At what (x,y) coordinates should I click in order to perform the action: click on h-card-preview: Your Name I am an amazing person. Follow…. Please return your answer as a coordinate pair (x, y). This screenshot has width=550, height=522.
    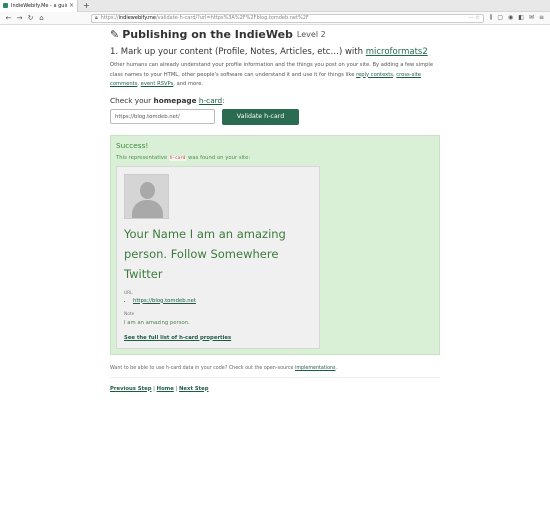
    Looking at the image, I should click on (218, 257).